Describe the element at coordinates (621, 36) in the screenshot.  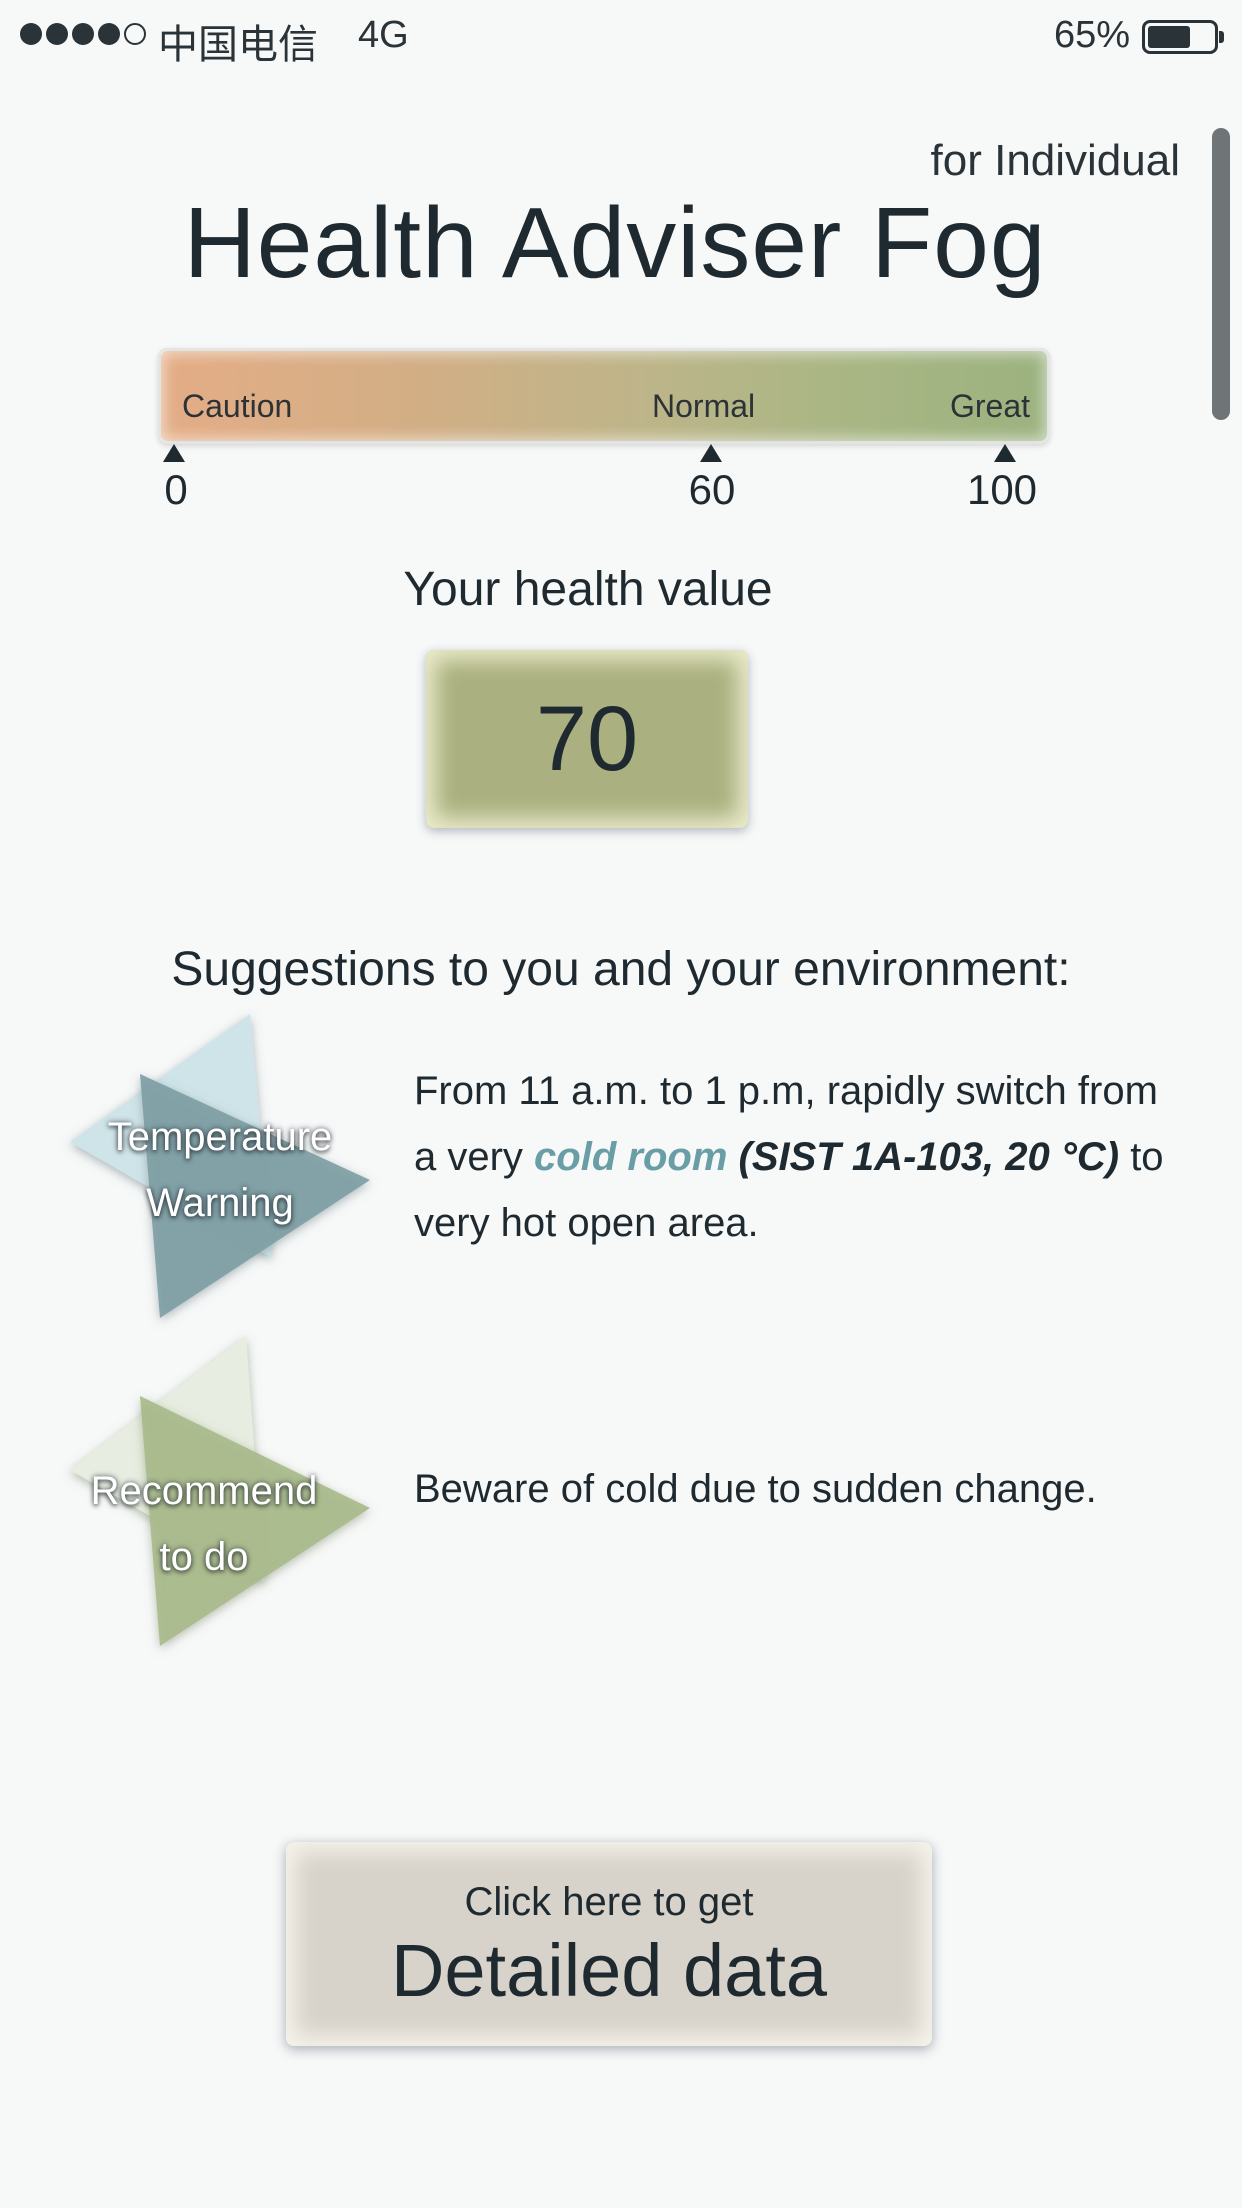
I see `status-bar: 中国电信 4G 65%` at that location.